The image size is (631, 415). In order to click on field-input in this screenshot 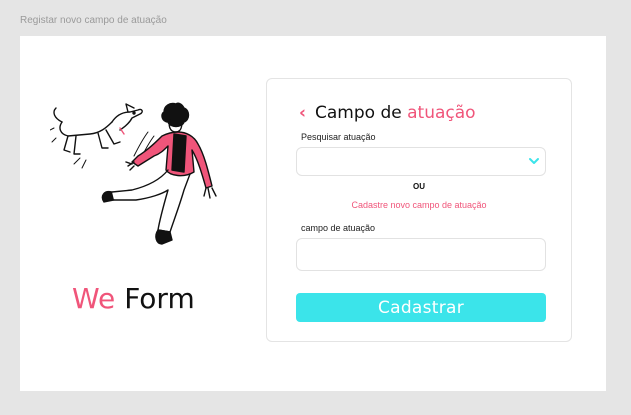, I will do `click(421, 254)`.